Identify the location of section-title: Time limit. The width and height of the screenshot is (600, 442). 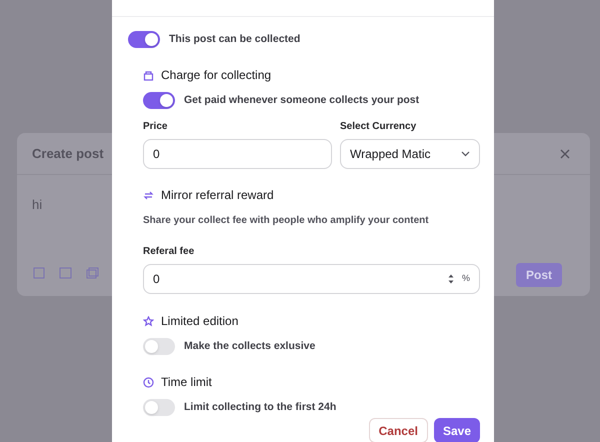
(186, 382).